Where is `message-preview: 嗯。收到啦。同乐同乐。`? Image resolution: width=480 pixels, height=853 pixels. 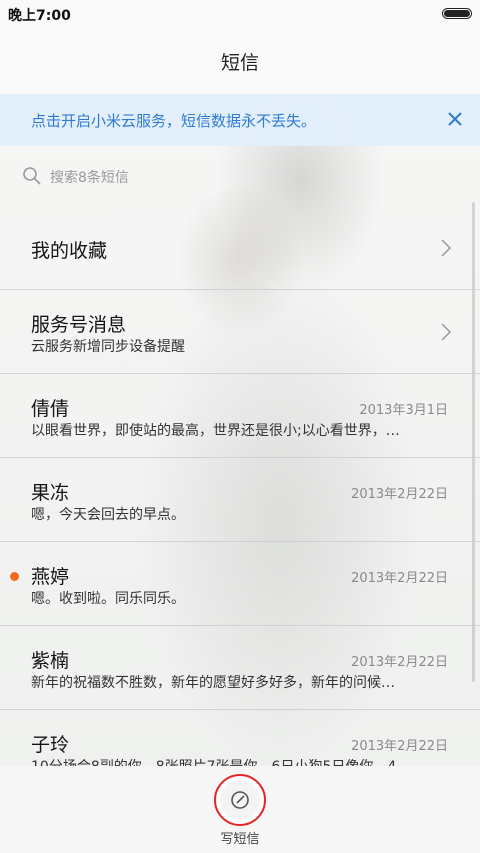 message-preview: 嗯。收到啦。同乐同乐。 is located at coordinates (108, 599).